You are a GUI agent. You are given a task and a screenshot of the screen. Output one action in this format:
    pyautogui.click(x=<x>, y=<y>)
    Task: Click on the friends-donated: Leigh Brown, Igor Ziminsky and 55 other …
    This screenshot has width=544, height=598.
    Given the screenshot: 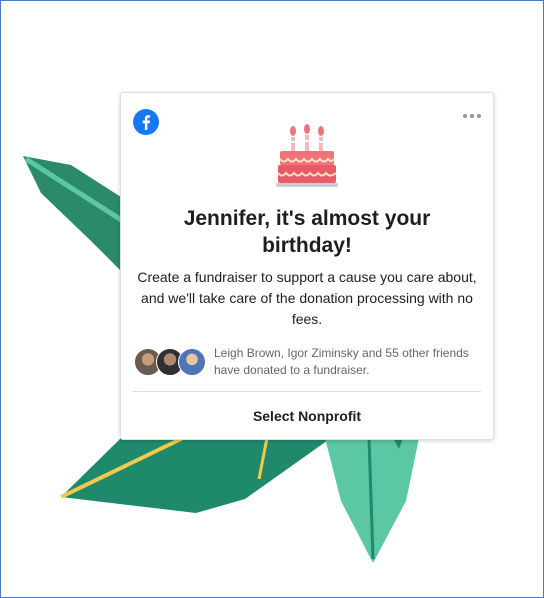 What is the action you would take?
    pyautogui.click(x=307, y=362)
    